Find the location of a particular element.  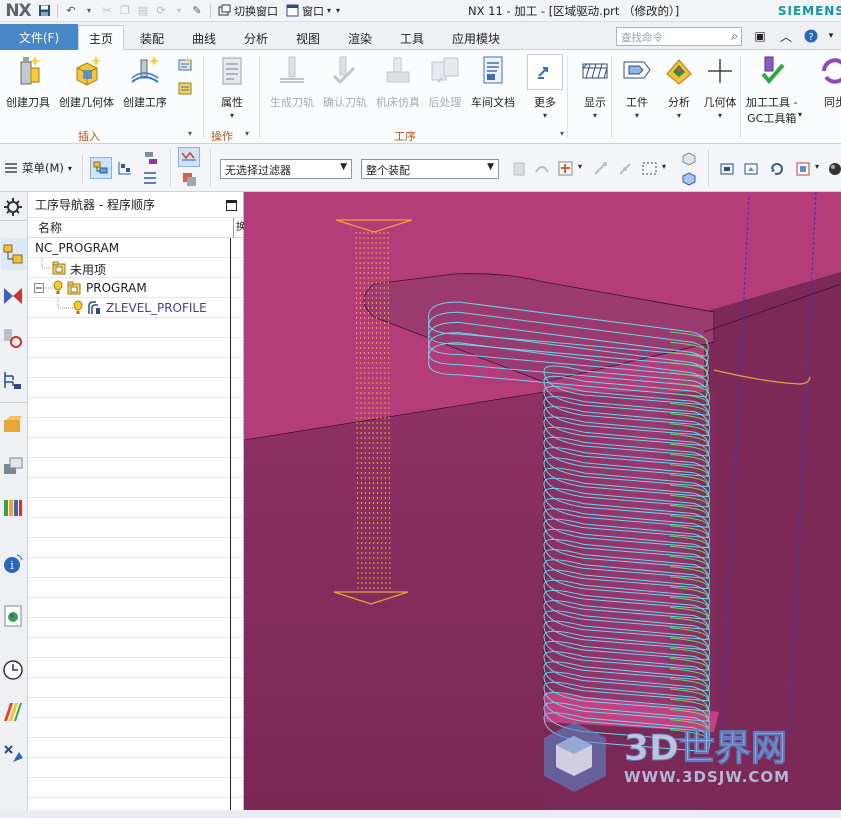

group-insert: 插入 is located at coordinates (89, 136).